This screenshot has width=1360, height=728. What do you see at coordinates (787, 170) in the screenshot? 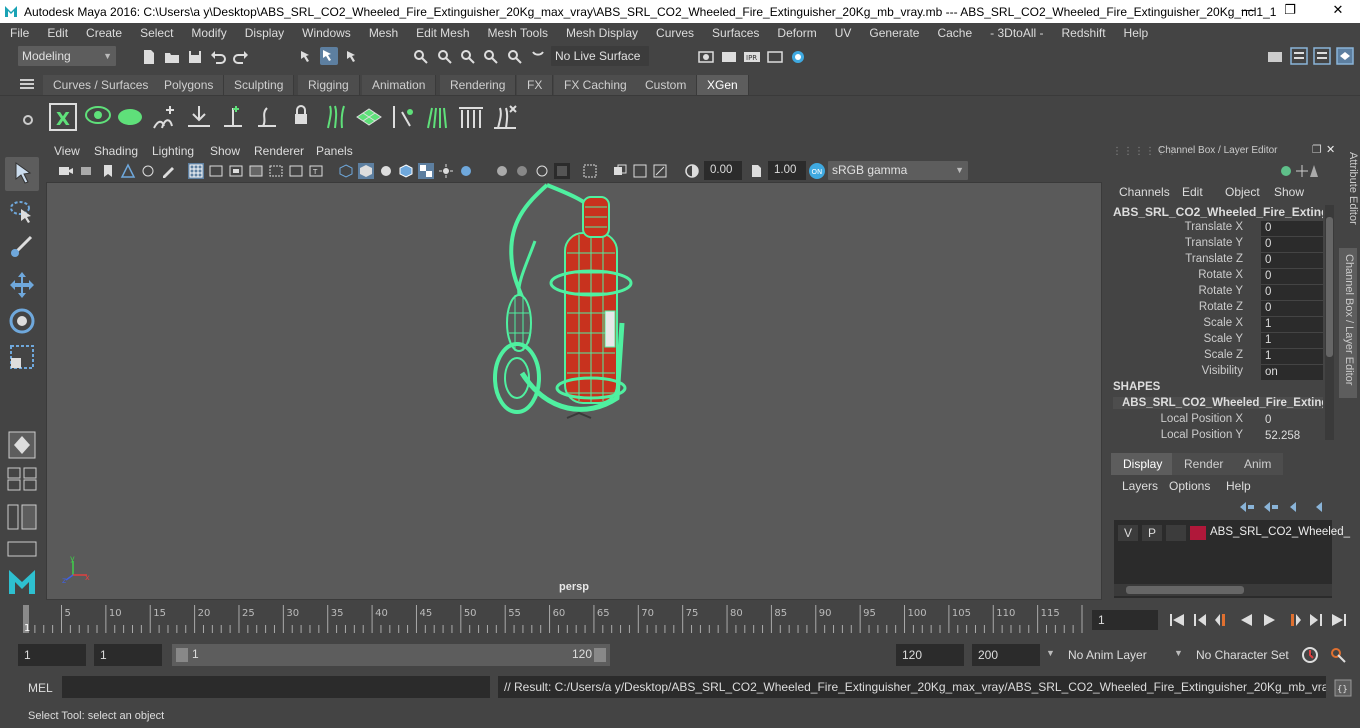
I see `gamma-field: 1.00` at bounding box center [787, 170].